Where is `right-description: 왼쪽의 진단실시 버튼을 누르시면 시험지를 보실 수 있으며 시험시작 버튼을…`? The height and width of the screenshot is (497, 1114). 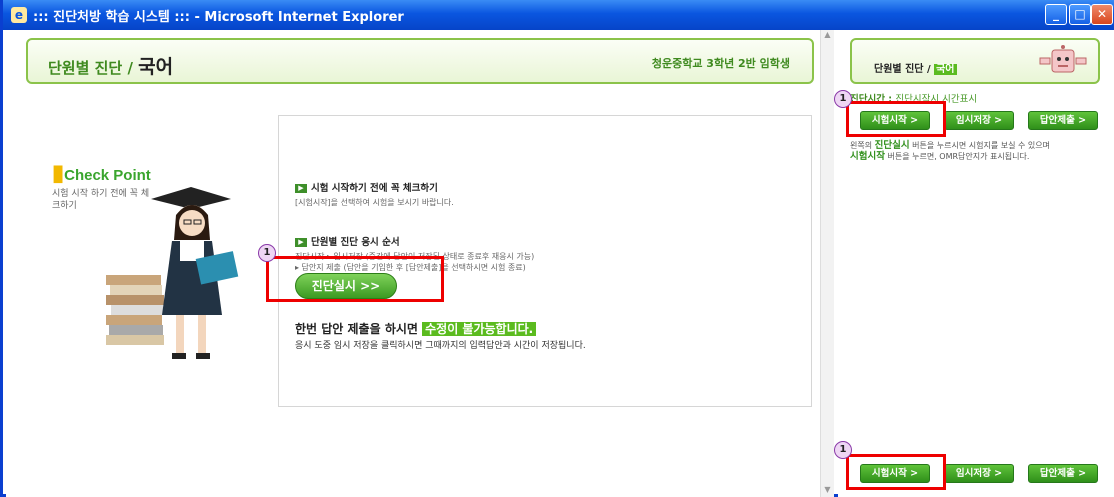 right-description: 왼쪽의 진단실시 버튼을 누르시면 시험지를 보실 수 있으며 시험시작 버튼을… is located at coordinates (950, 151).